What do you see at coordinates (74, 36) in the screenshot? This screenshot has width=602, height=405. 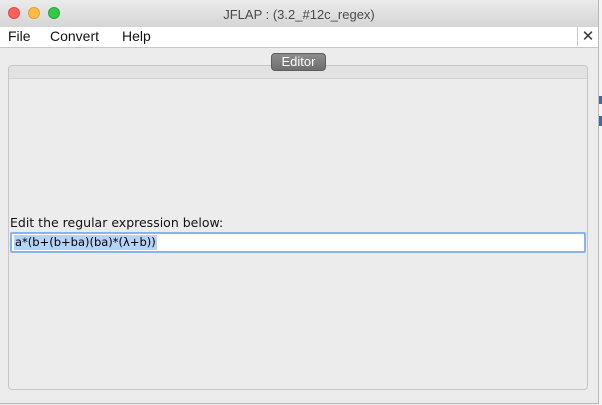 I see `menu-convert: Convert` at bounding box center [74, 36].